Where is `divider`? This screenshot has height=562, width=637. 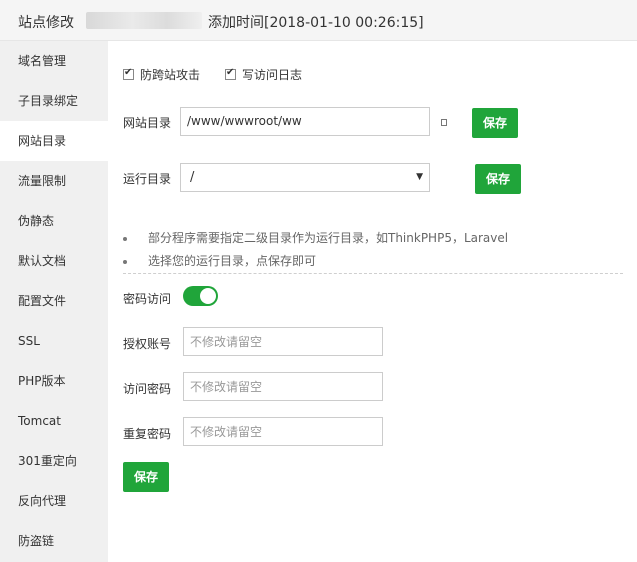 divider is located at coordinates (373, 273).